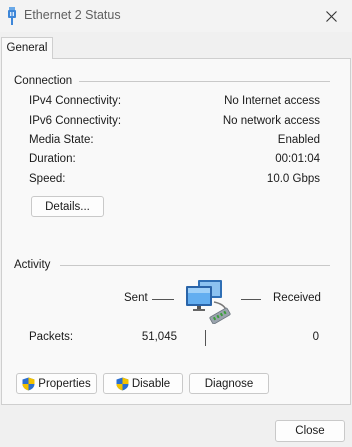  I want to click on activity-group-label: Activity, so click(32, 265).